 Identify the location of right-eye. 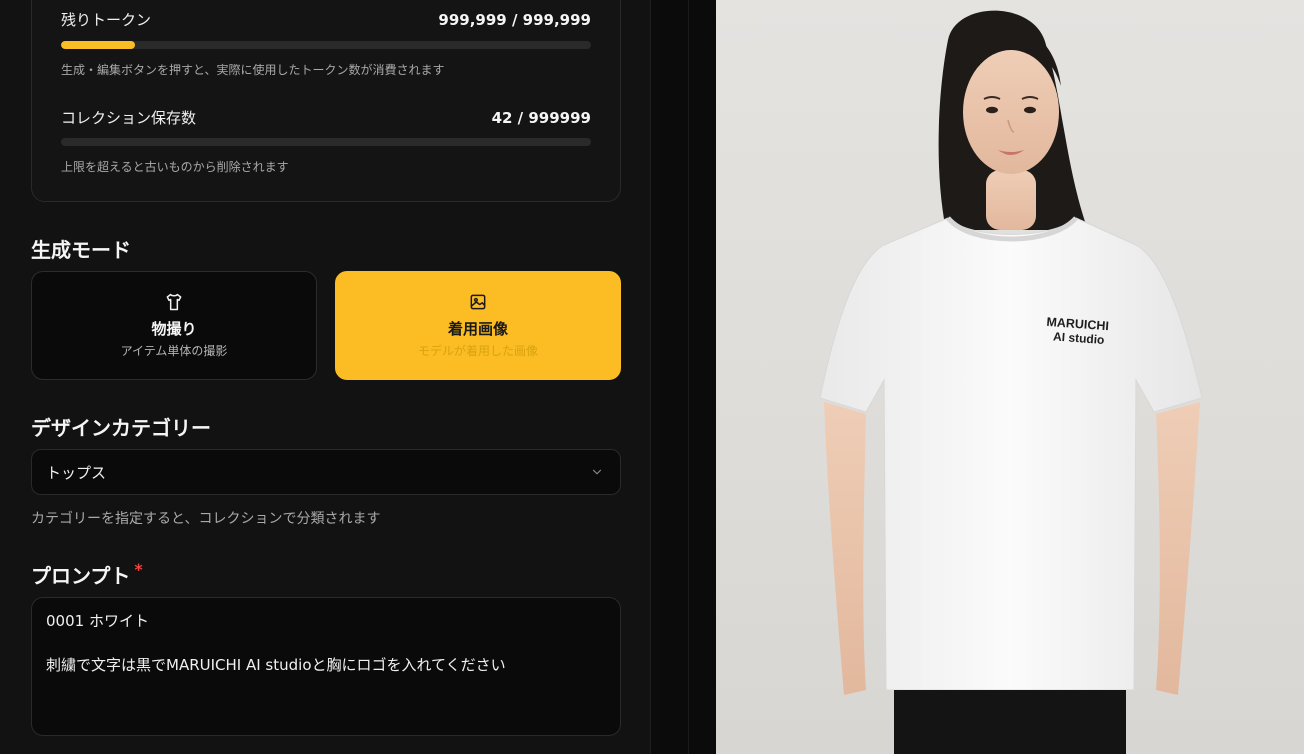
(1030, 110).